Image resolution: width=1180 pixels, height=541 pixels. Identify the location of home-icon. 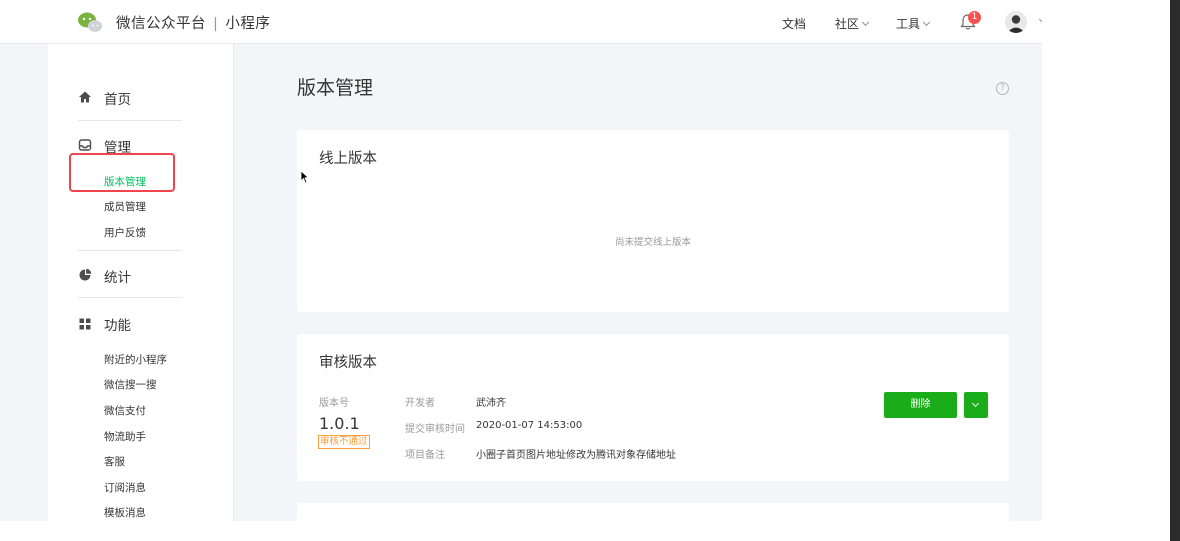
(85, 97).